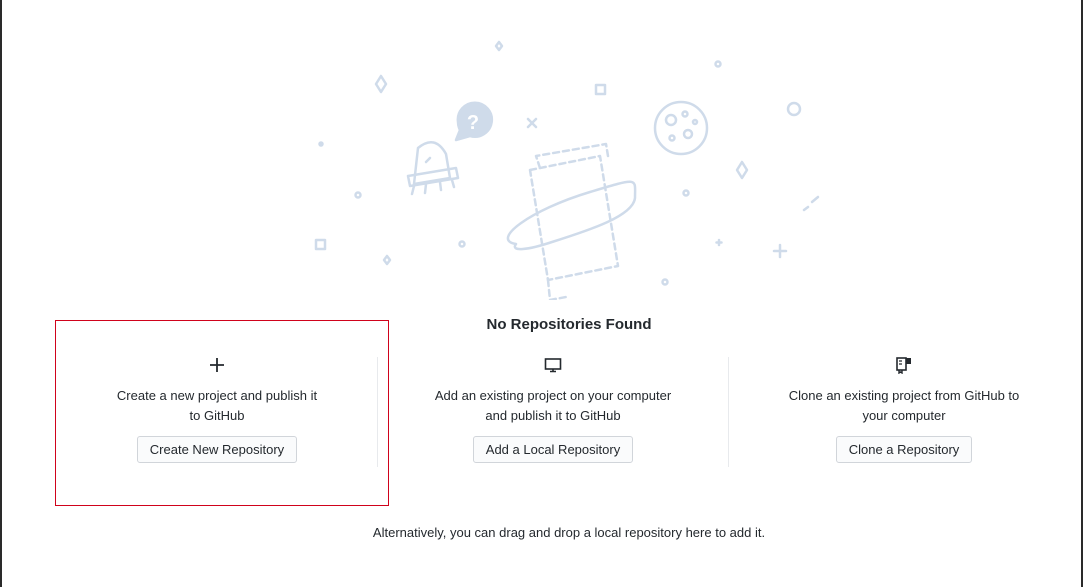 The width and height of the screenshot is (1083, 587). What do you see at coordinates (553, 449) in the screenshot?
I see `add-local-repository-button: Add a Local Repository` at bounding box center [553, 449].